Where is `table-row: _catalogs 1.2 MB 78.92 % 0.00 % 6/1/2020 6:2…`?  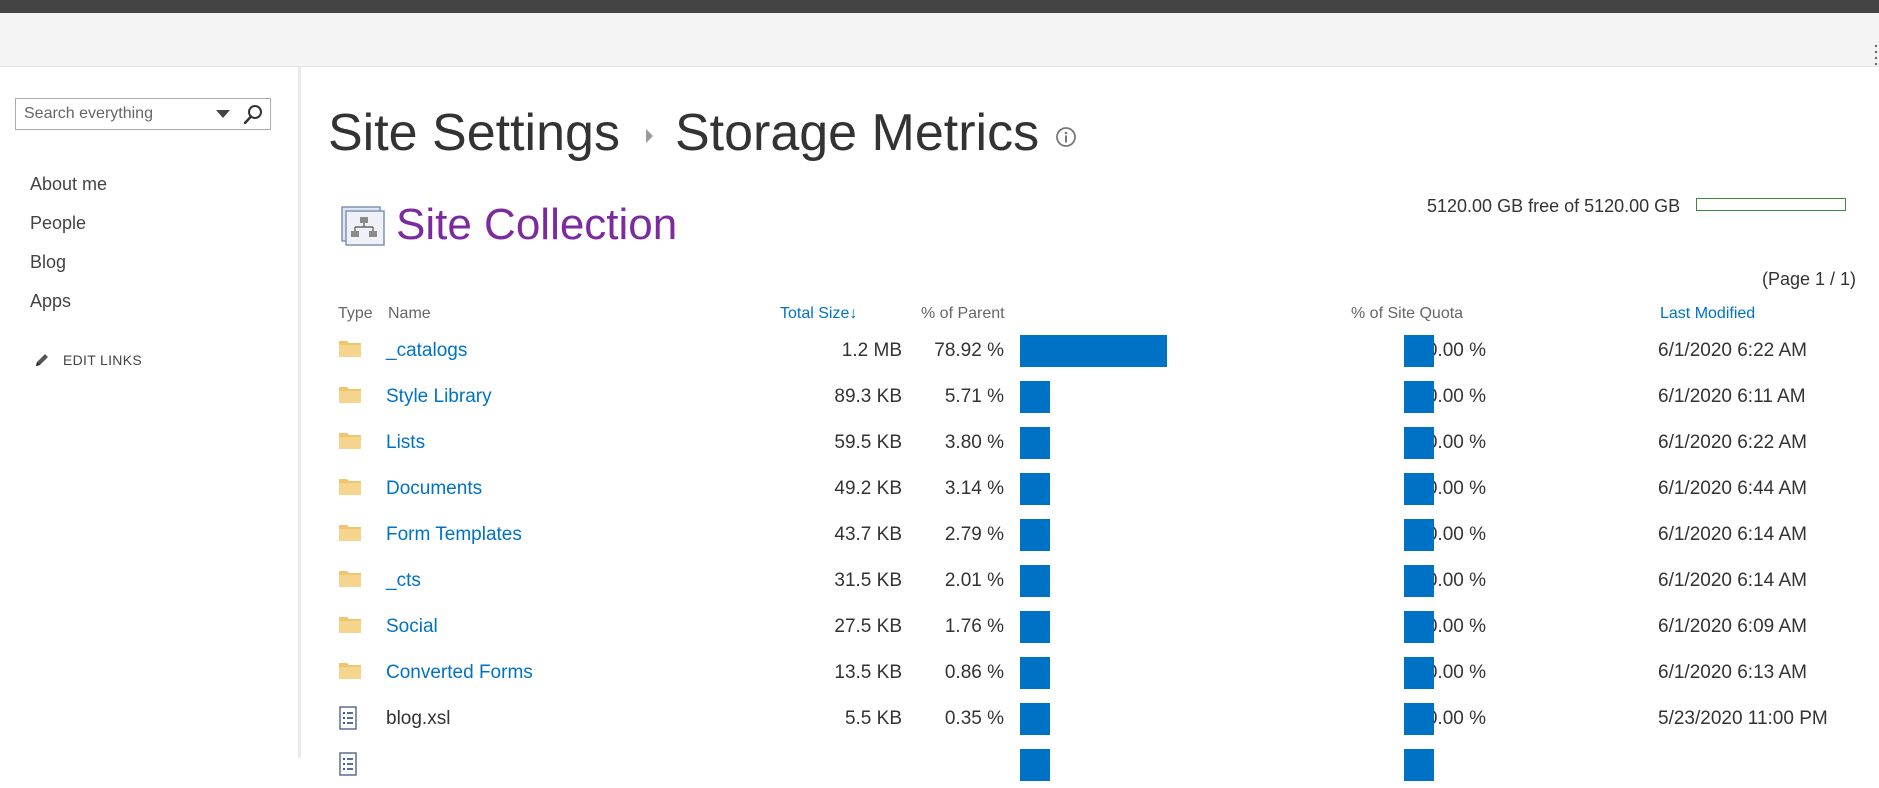 table-row: _catalogs 1.2 MB 78.92 % 0.00 % 6/1/2020 6:2… is located at coordinates (1089, 351).